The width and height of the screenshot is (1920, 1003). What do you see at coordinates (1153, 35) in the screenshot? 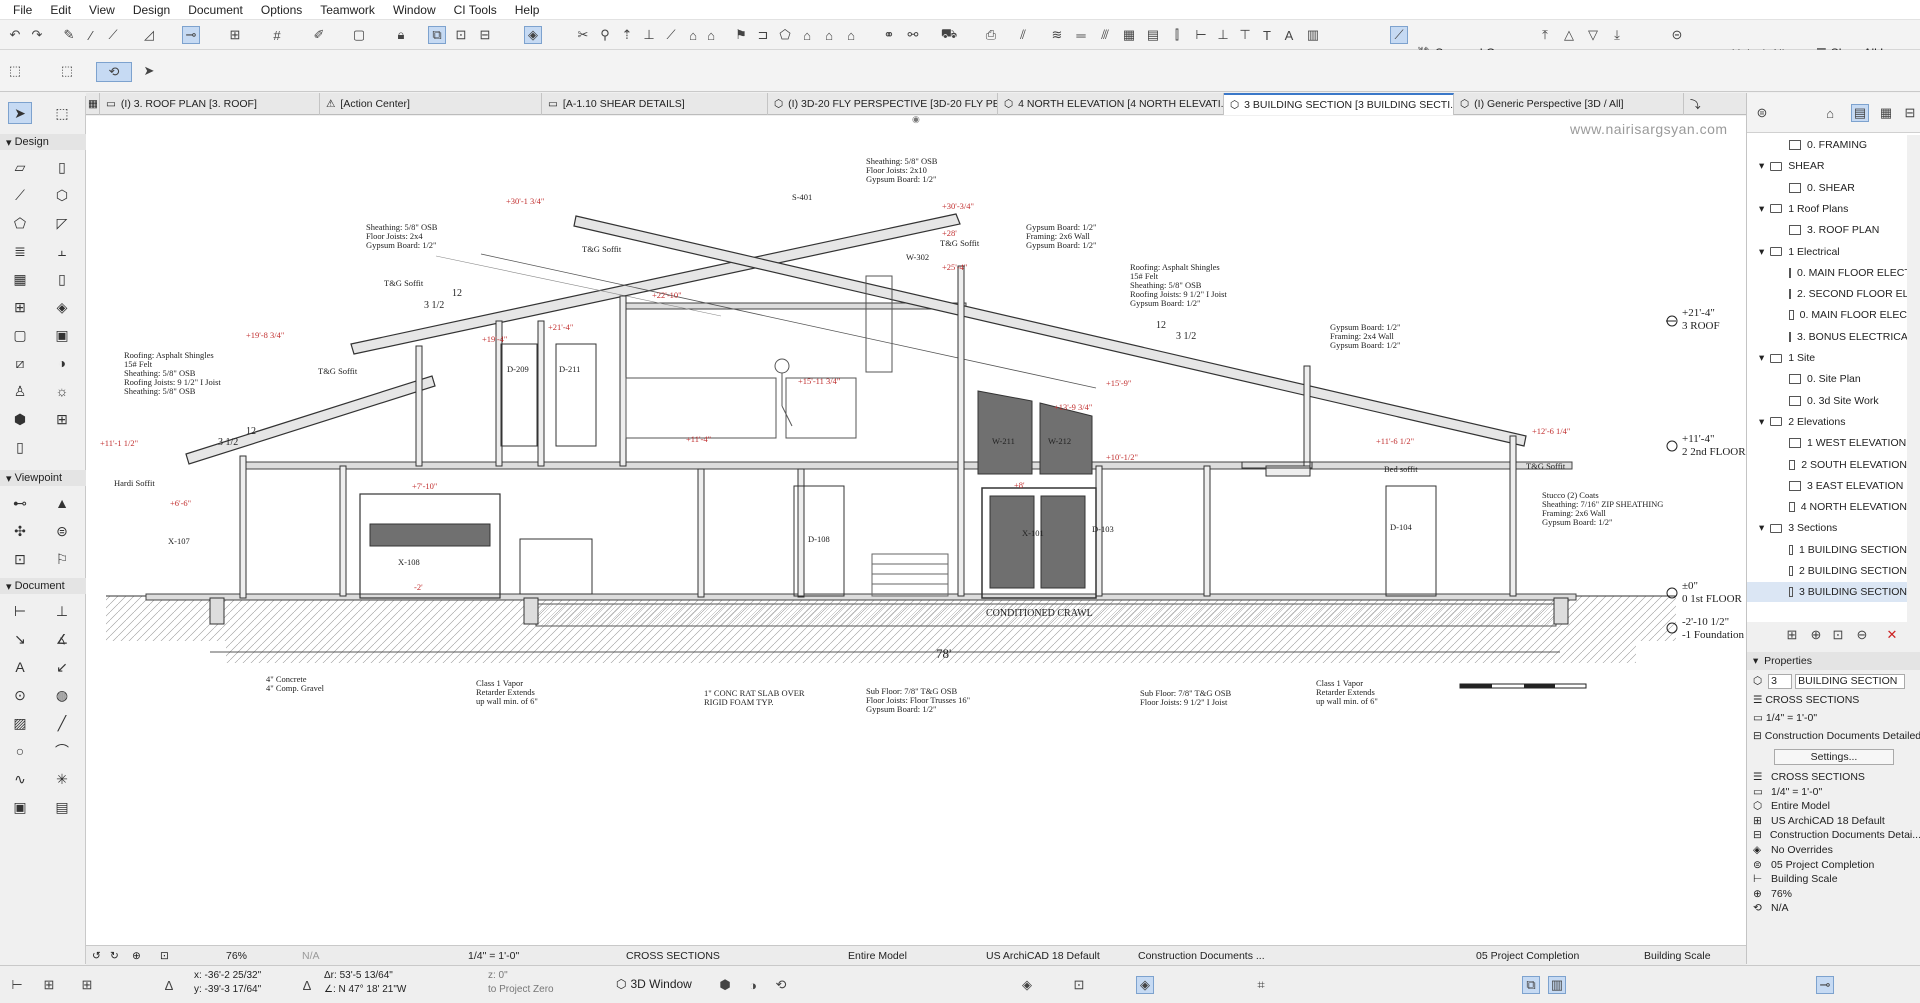
I see `railing-icon: ▤` at bounding box center [1153, 35].